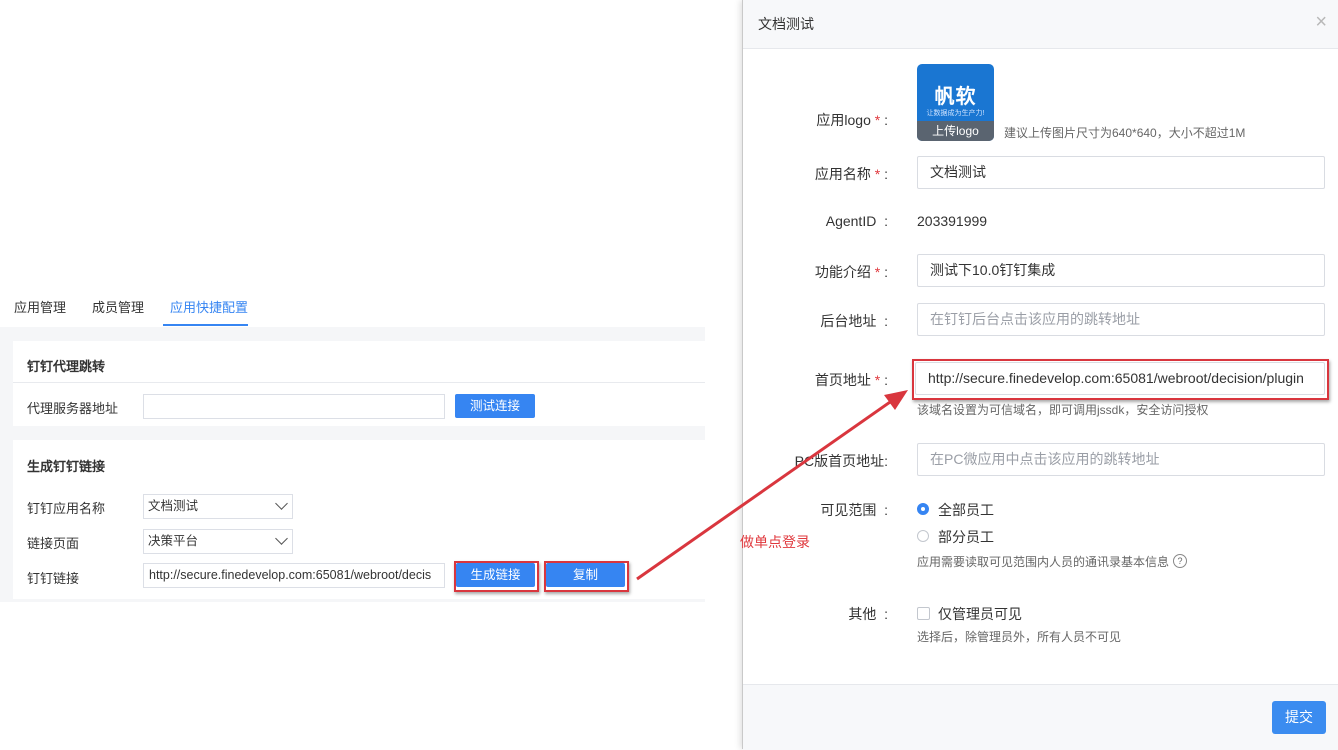 The height and width of the screenshot is (750, 1338). Describe the element at coordinates (854, 510) in the screenshot. I see `visibility-label: 可见范围 :` at that location.